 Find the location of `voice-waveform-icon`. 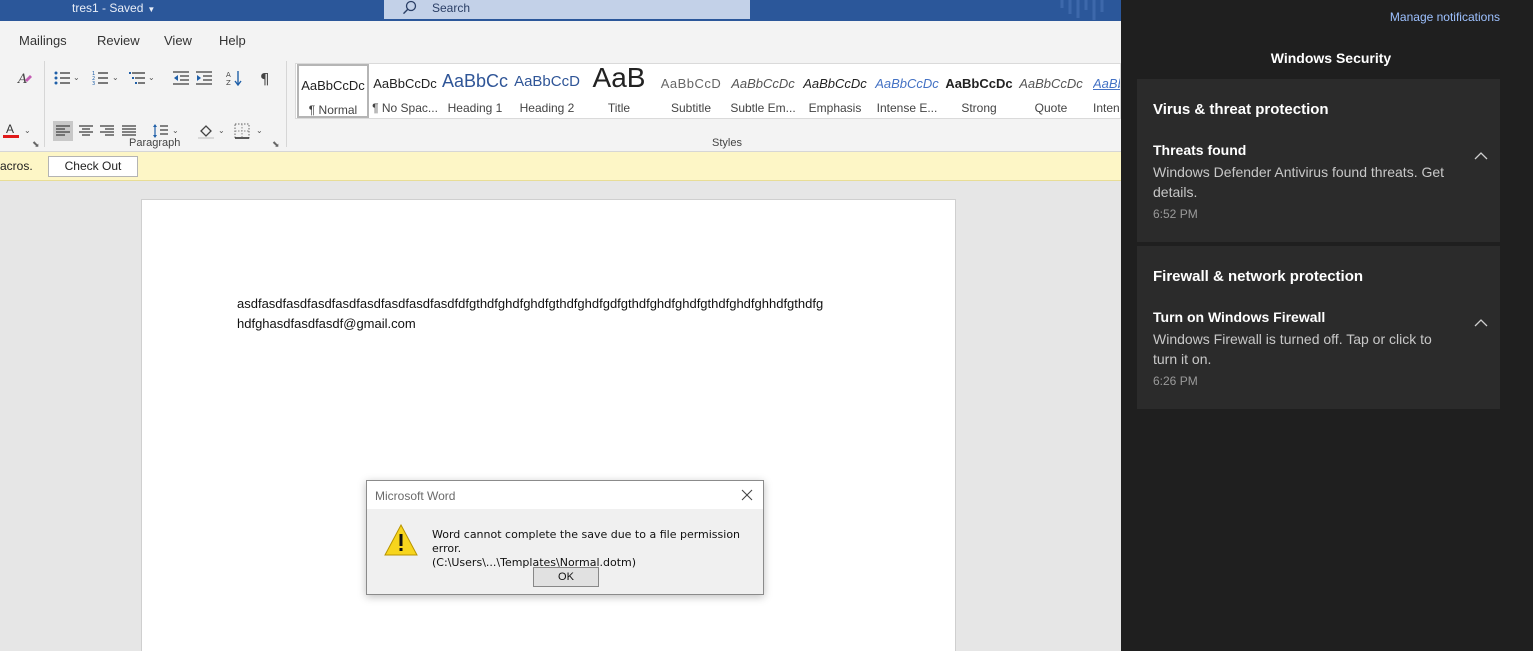

voice-waveform-icon is located at coordinates (1082, 10).